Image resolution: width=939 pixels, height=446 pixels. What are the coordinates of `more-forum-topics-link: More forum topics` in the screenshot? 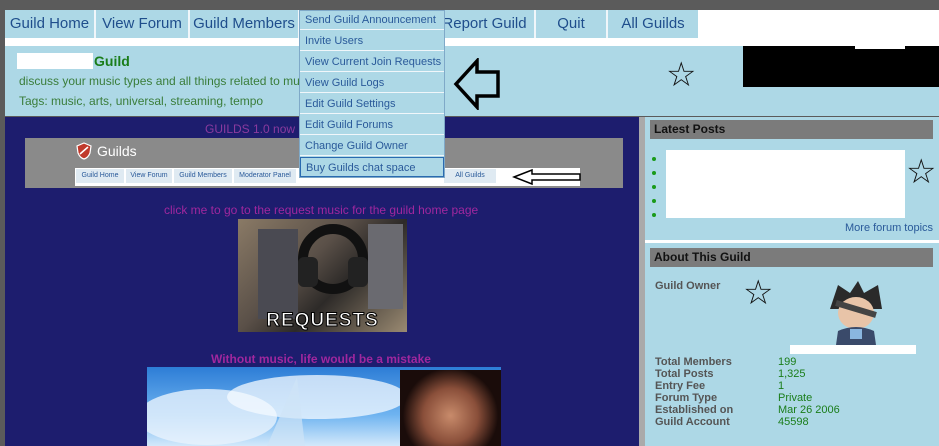 It's located at (889, 228).